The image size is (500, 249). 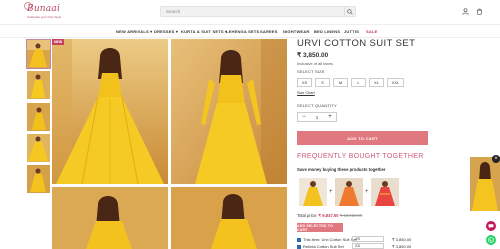 I want to click on close-popup-icon: ×, so click(x=496, y=159).